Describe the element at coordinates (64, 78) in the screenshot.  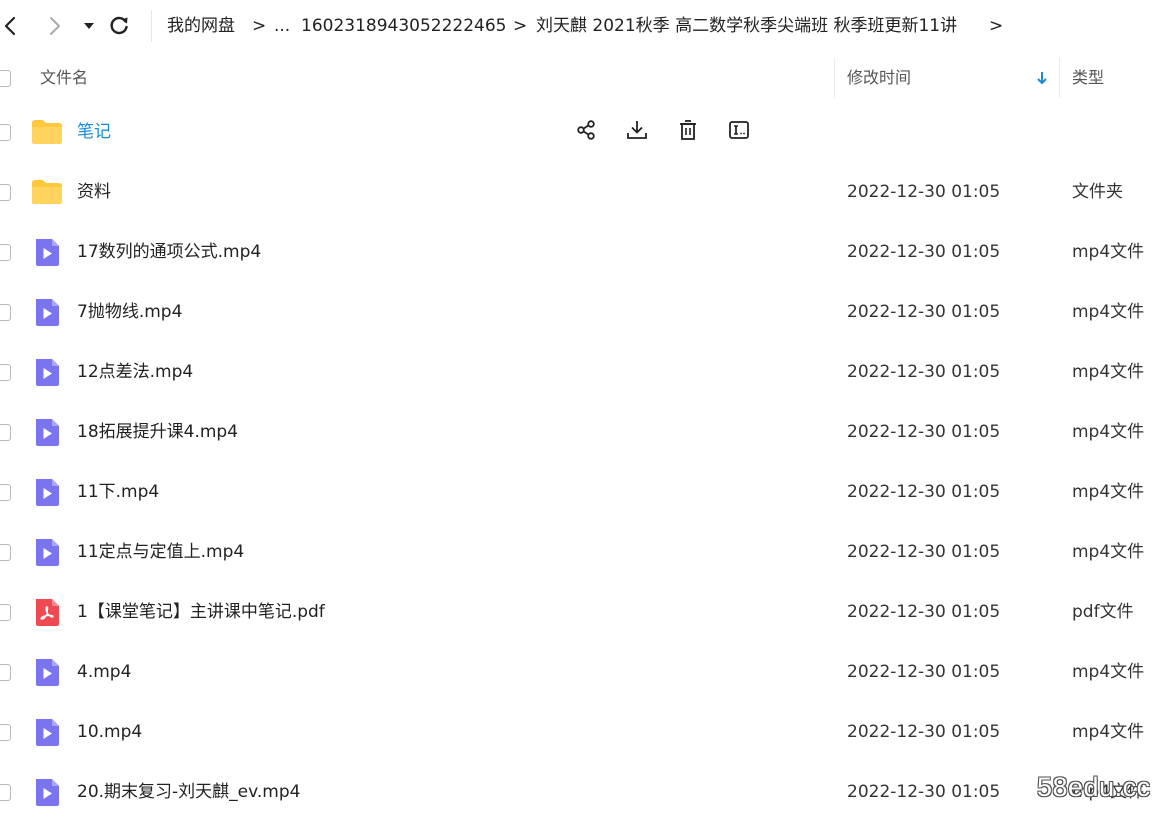
I see `column-header-name: 文件名` at that location.